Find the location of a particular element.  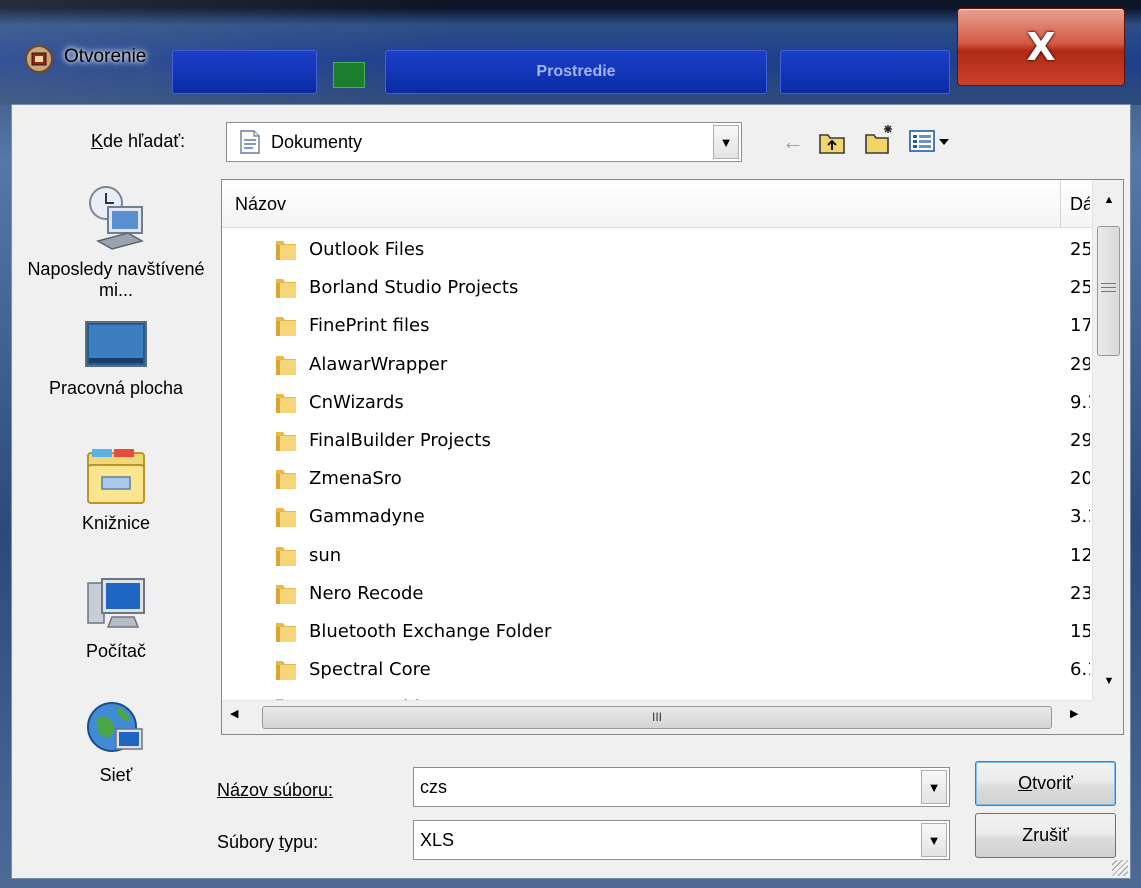

list-item: sun 12 is located at coordinates (657, 557).